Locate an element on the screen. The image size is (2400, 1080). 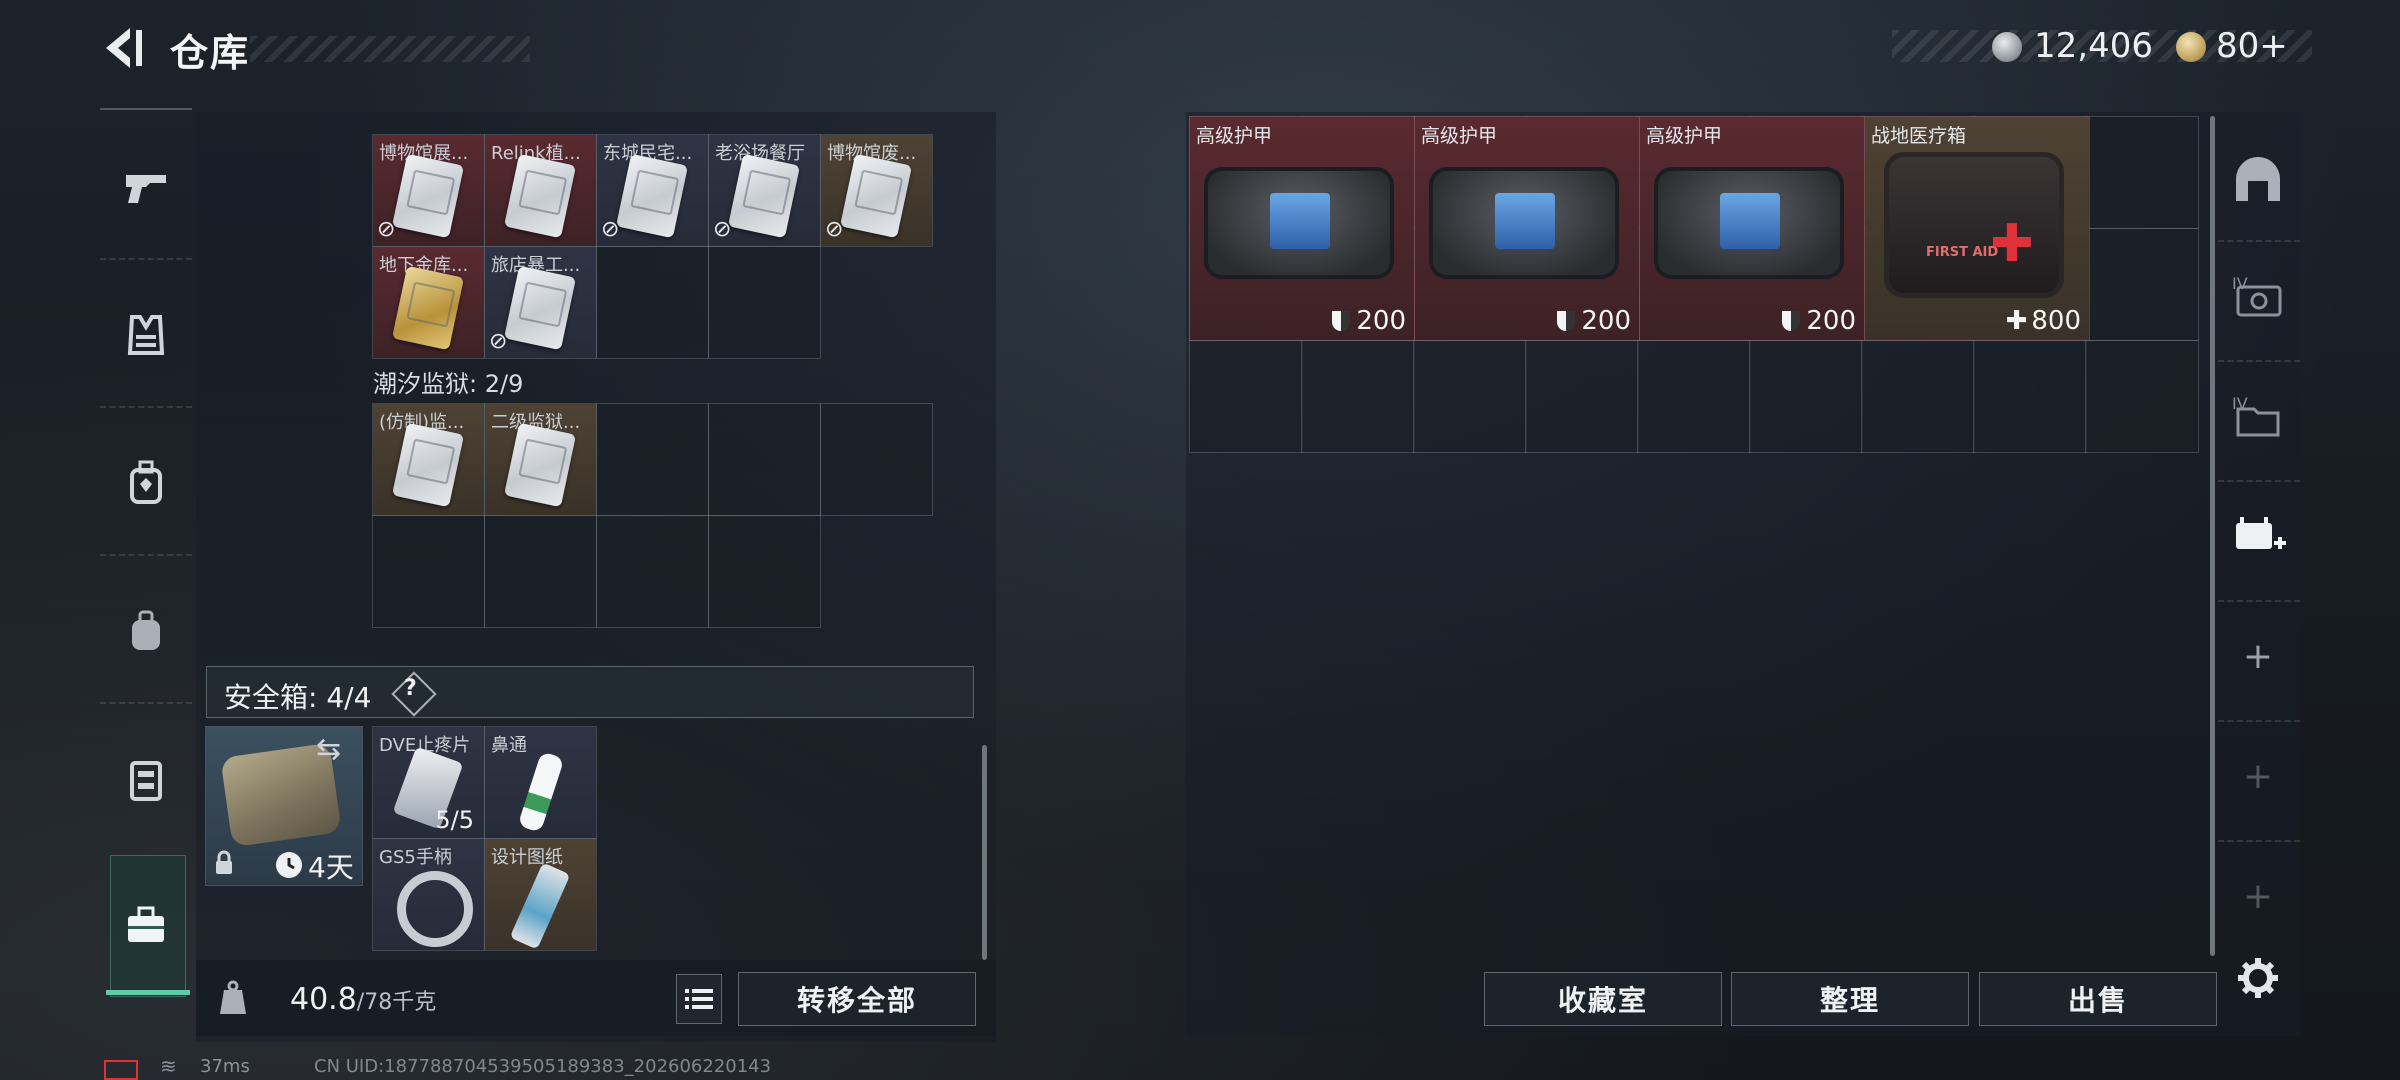
safe-item: 设计图纸 is located at coordinates (540, 894).